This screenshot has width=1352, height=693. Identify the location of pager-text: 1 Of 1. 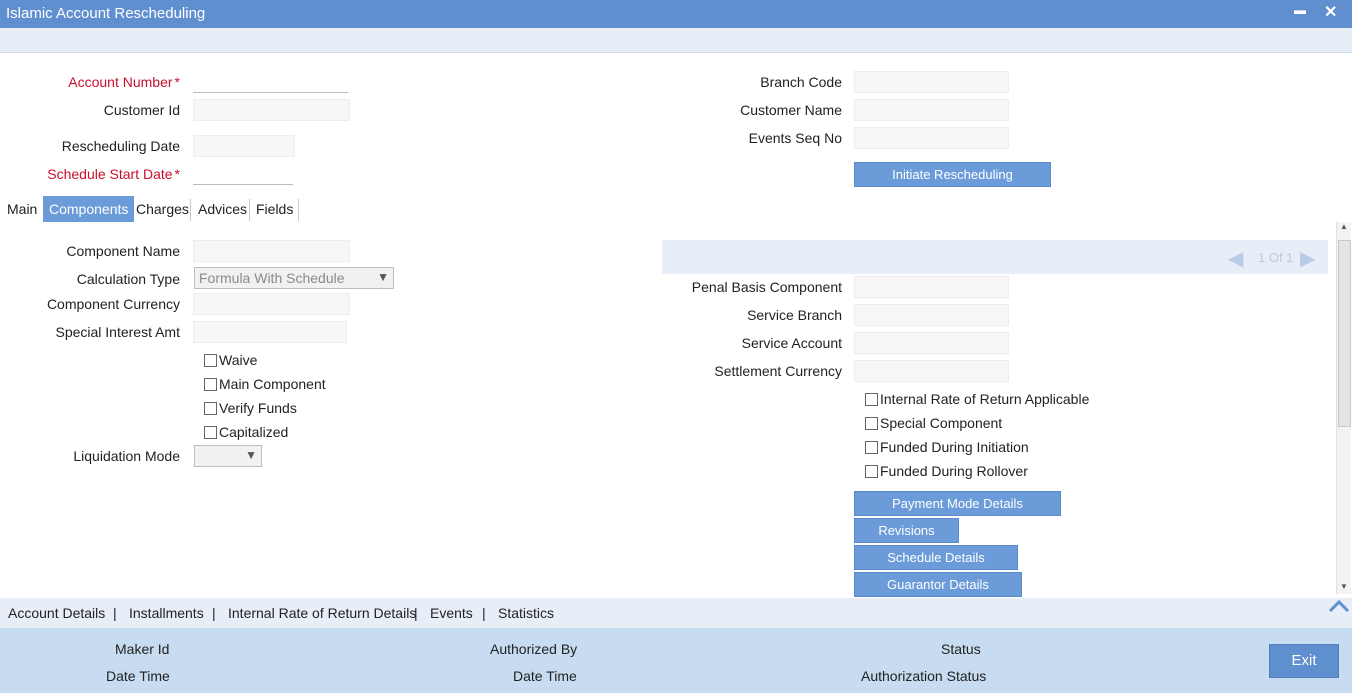
(1276, 257).